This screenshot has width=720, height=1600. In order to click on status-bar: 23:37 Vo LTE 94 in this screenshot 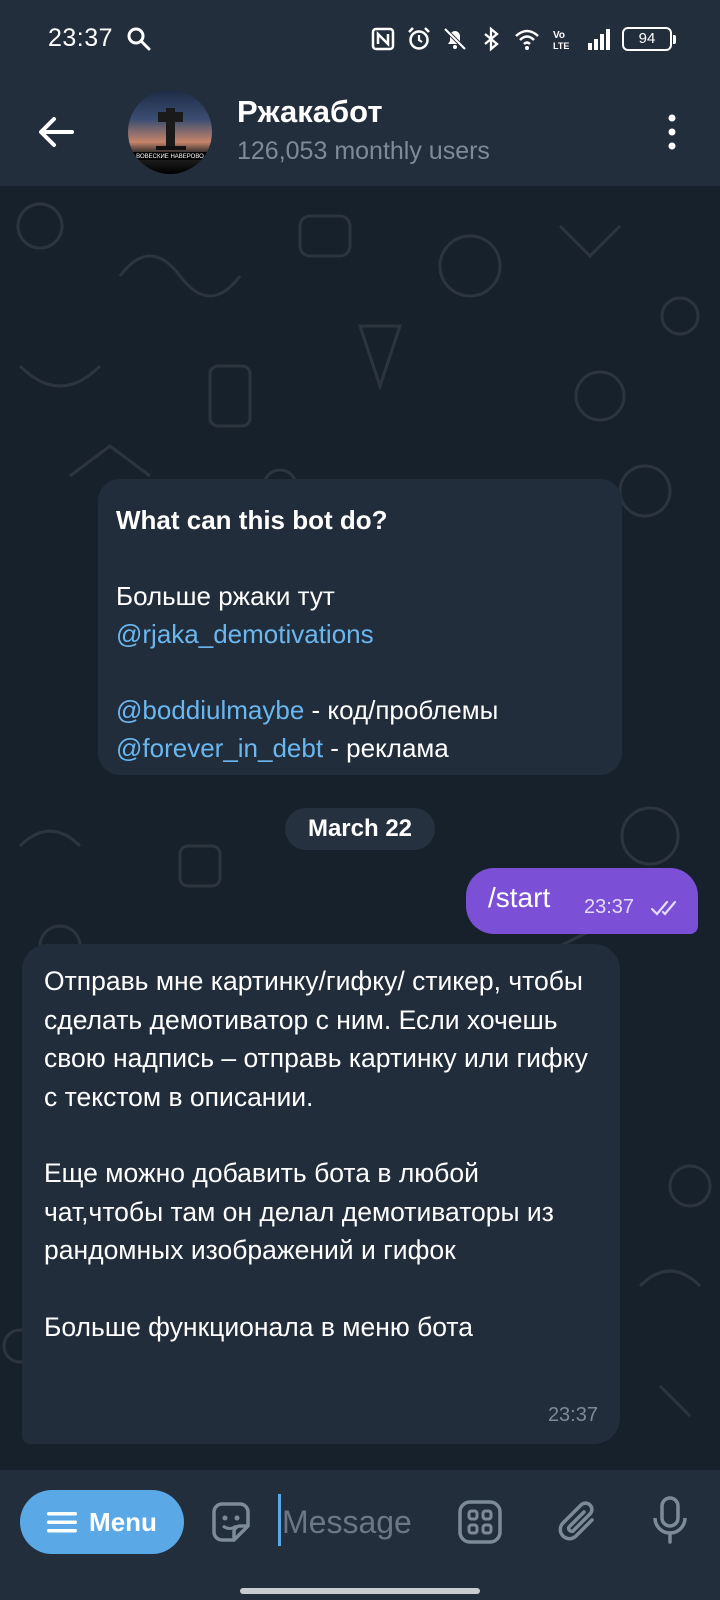, I will do `click(360, 42)`.